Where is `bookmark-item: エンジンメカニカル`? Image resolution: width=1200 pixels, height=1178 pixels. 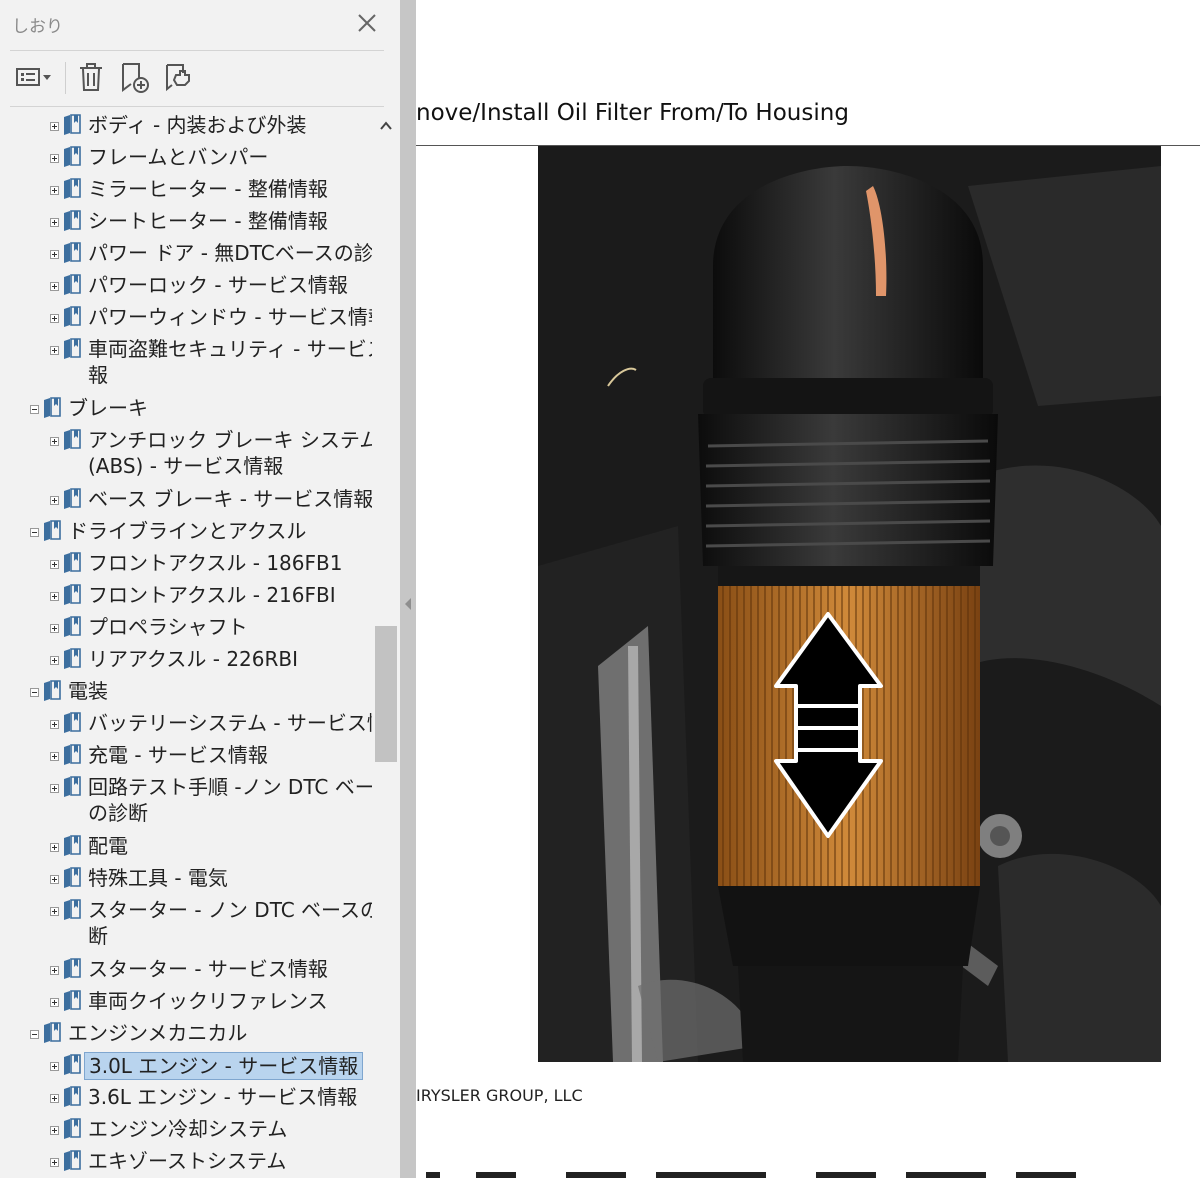 bookmark-item: エンジンメカニカル is located at coordinates (186, 1036).